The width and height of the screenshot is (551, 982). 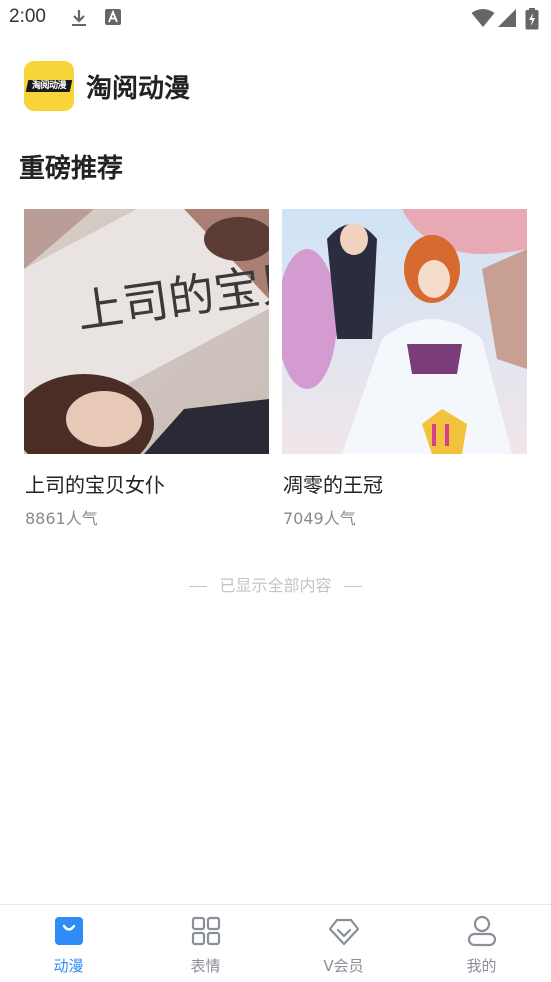 I want to click on app-logo: 淘阅动漫, so click(x=49, y=86).